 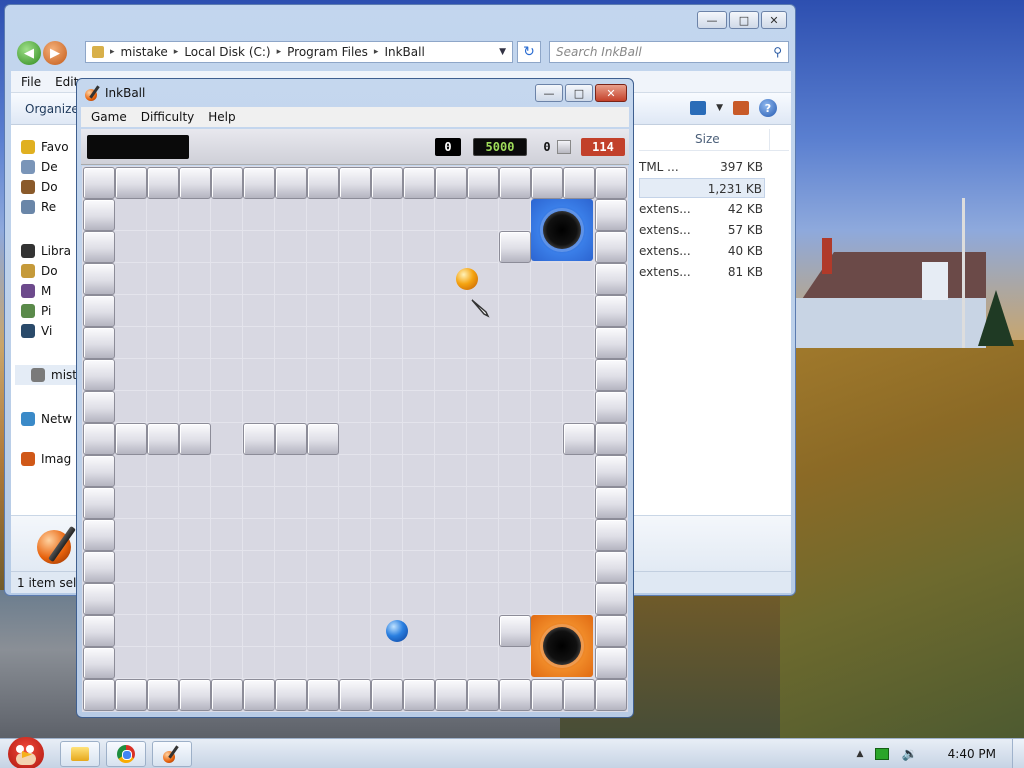 I want to click on file-size: 81 KB, so click(x=745, y=272).